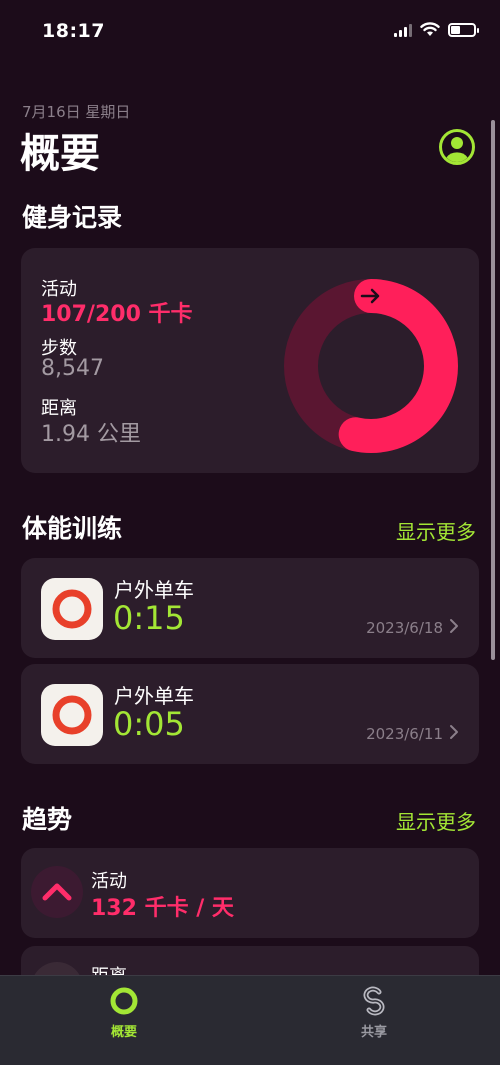 Image resolution: width=500 pixels, height=1065 pixels. Describe the element at coordinates (76, 112) in the screenshot. I see `date-label: 7月16日 星期日` at that location.